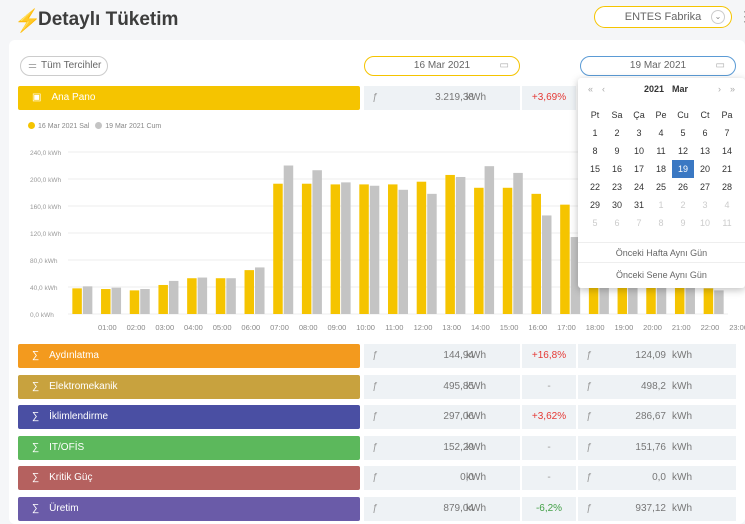 Image resolution: width=745 pixels, height=524 pixels. Describe the element at coordinates (590, 89) in the screenshot. I see `prev-year-button: «` at that location.